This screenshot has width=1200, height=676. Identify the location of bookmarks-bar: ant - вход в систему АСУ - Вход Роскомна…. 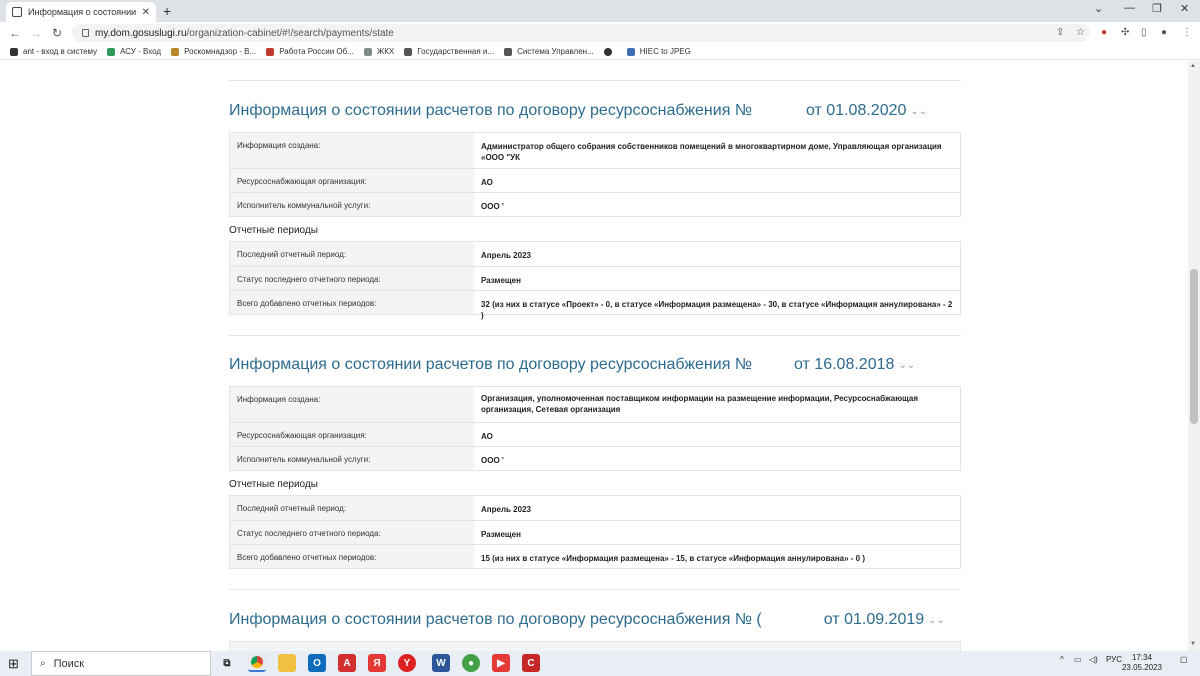
(600, 52).